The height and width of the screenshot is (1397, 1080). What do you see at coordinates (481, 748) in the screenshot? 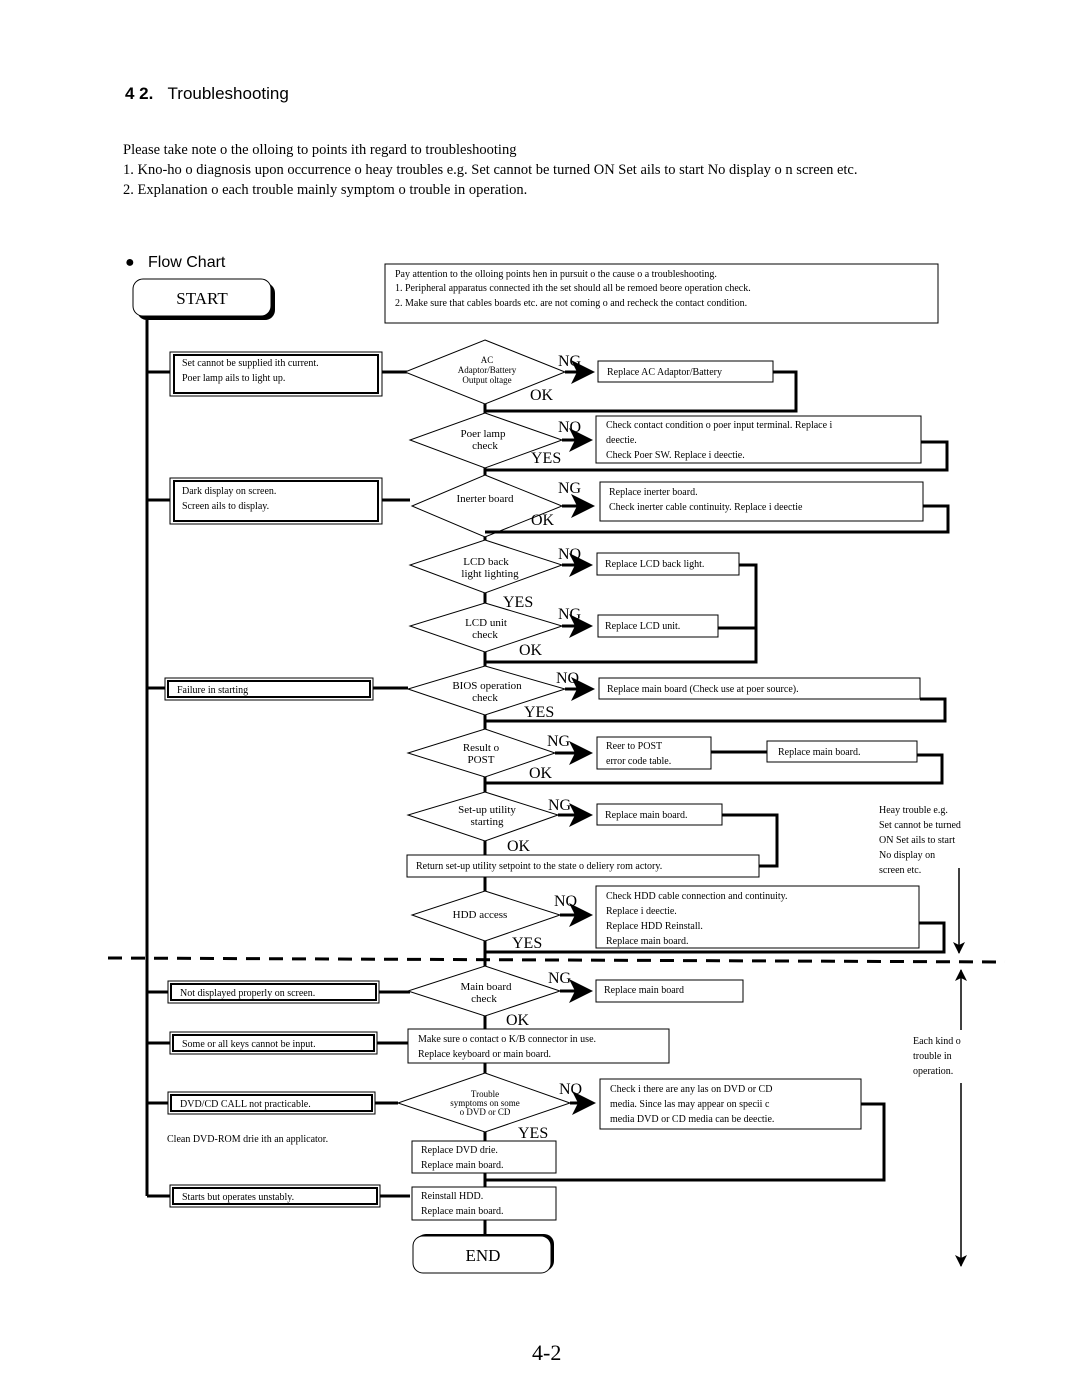
I see `decision-text: Result o` at bounding box center [481, 748].